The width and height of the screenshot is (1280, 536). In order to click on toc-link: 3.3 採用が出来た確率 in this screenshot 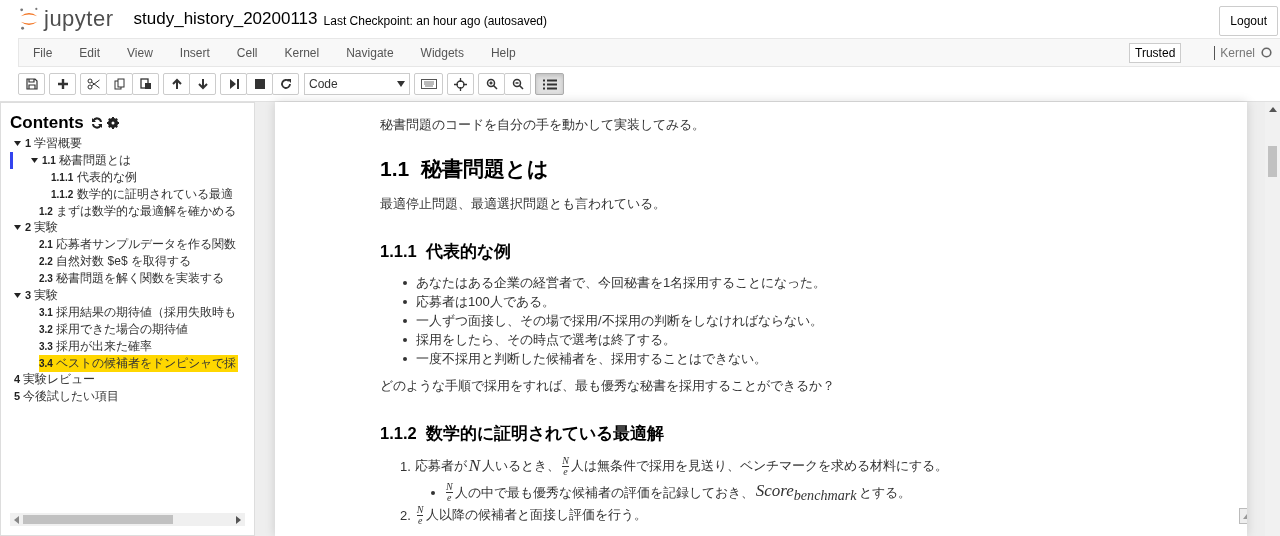, I will do `click(97, 346)`.